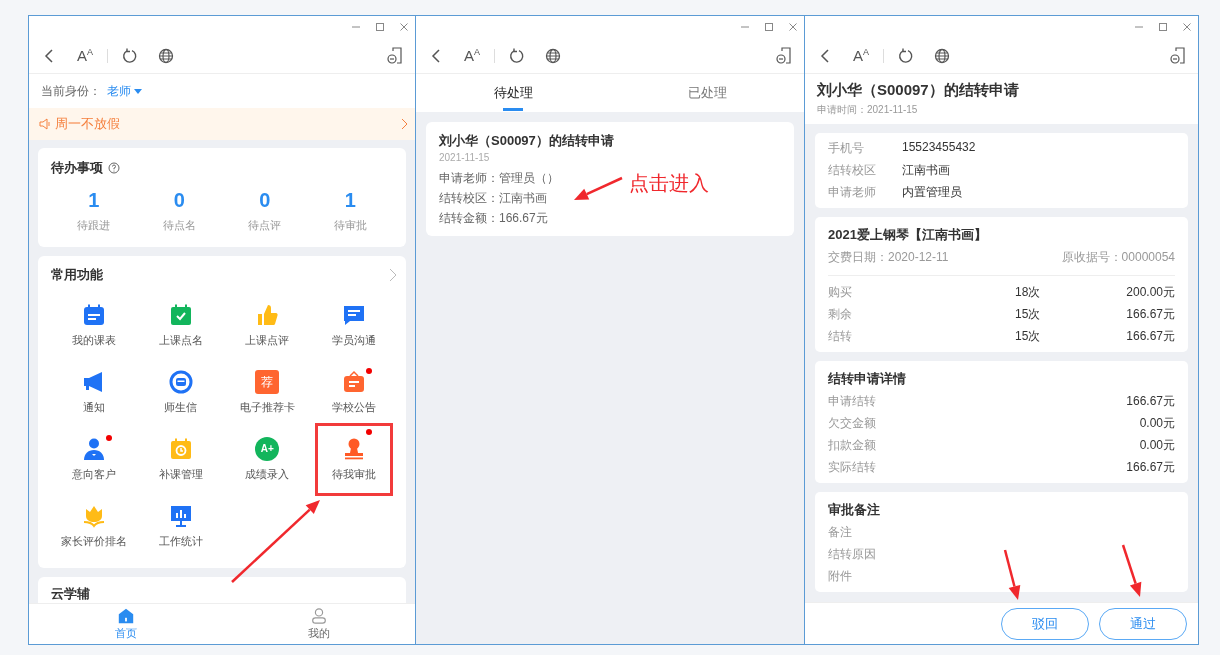 The width and height of the screenshot is (1220, 655). Describe the element at coordinates (71, 91) in the screenshot. I see `identity-label: 当前身份：` at that location.